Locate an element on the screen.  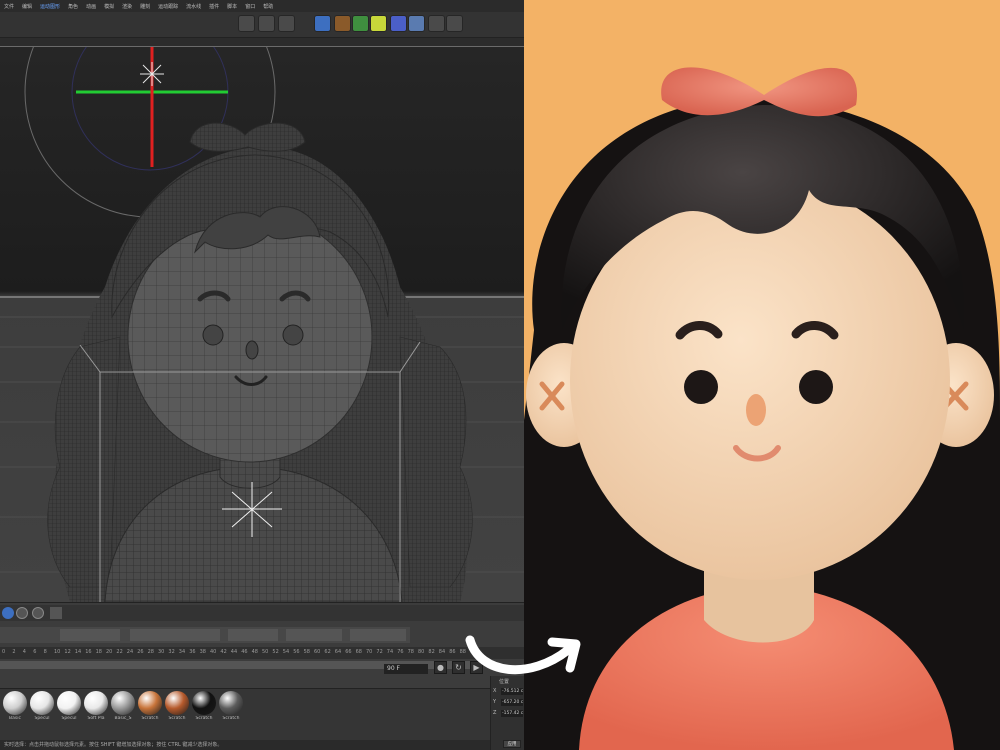
ruler-tick: 58 is located at coordinates (306, 652).